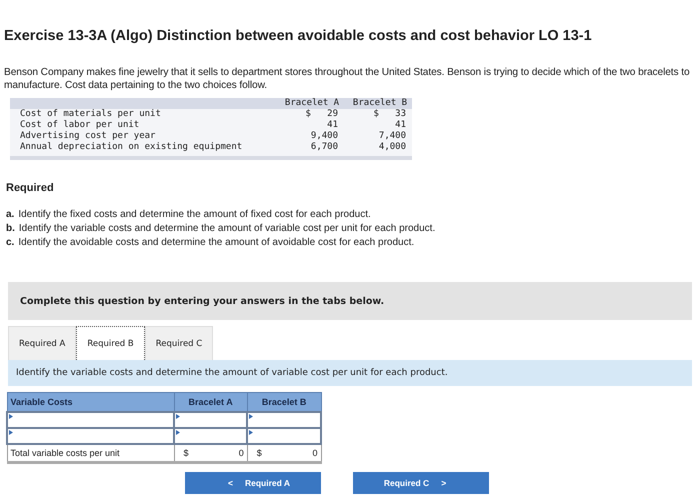 The height and width of the screenshot is (502, 700). Describe the element at coordinates (324, 147) in the screenshot. I see `table-cell-text: 6,700` at that location.